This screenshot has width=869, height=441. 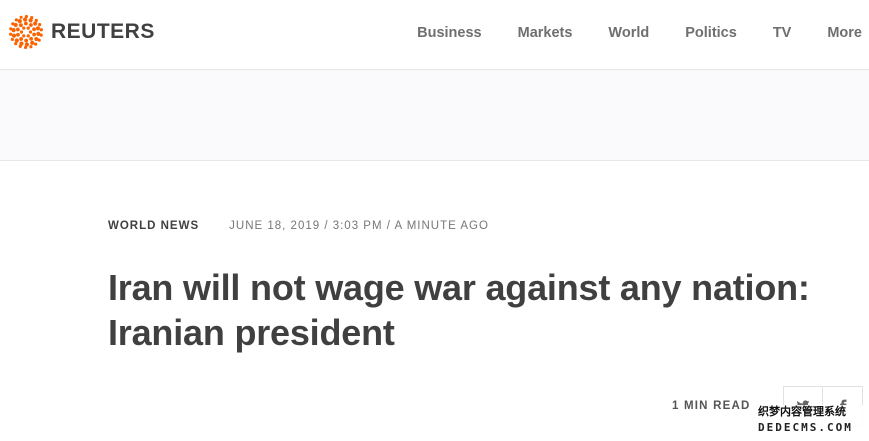 I want to click on reuters-logo: REUTERS, so click(x=82, y=32).